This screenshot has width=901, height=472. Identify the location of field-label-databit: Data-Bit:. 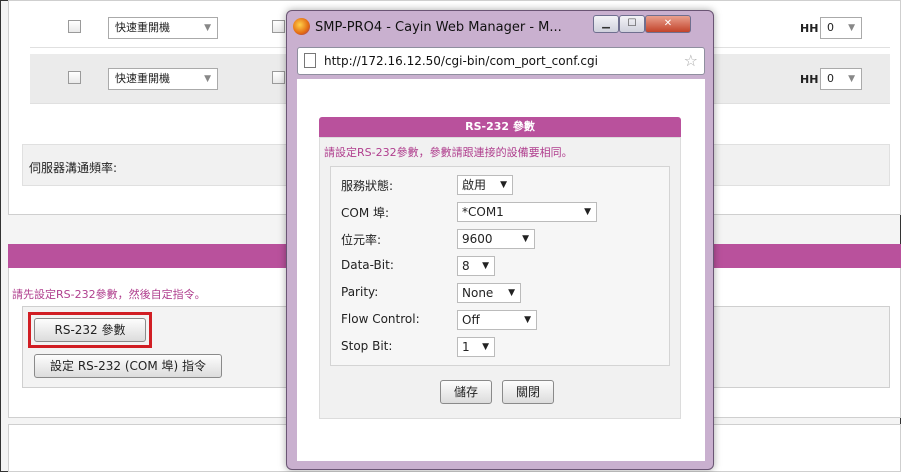
(367, 265).